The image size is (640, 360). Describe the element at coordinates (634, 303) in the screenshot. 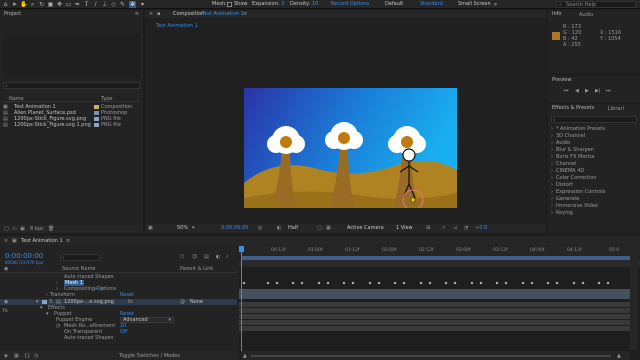

I see `timeline-scrollbar` at that location.